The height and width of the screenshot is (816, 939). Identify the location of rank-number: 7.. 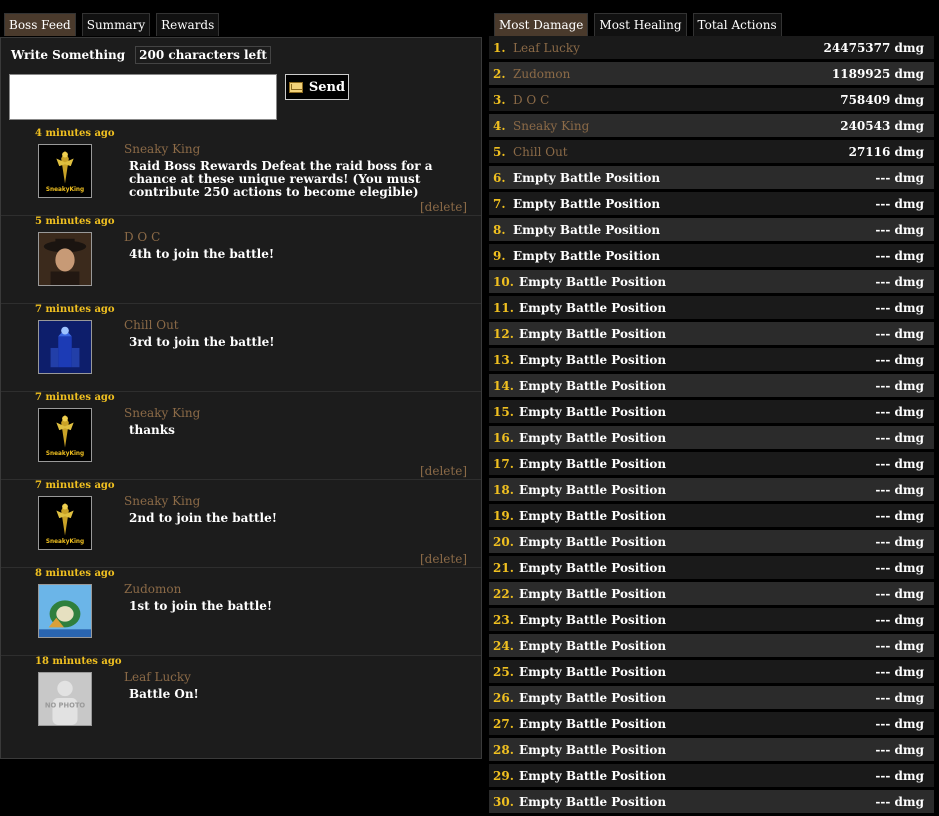
(499, 203).